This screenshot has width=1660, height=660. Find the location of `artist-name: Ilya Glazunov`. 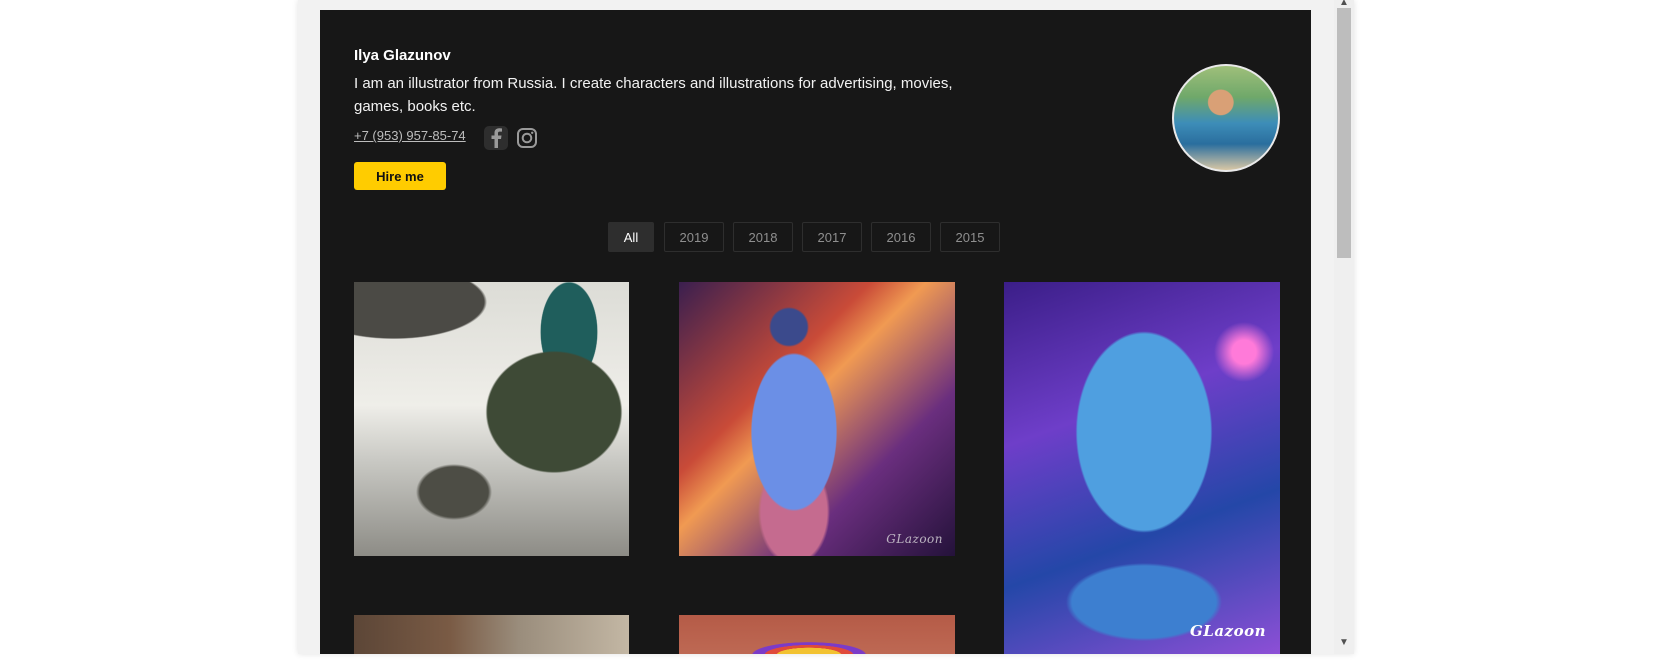

artist-name: Ilya Glazunov is located at coordinates (402, 55).